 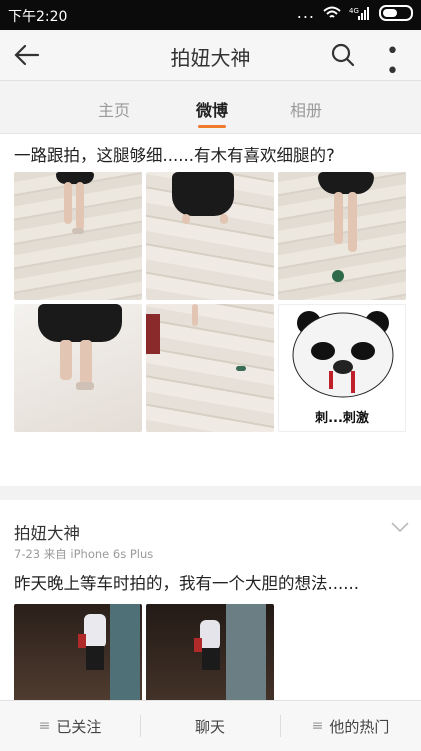 I want to click on bottom-toolbar: ≡ 已关注 聊天 ≡ 他的热门, so click(x=210, y=725).